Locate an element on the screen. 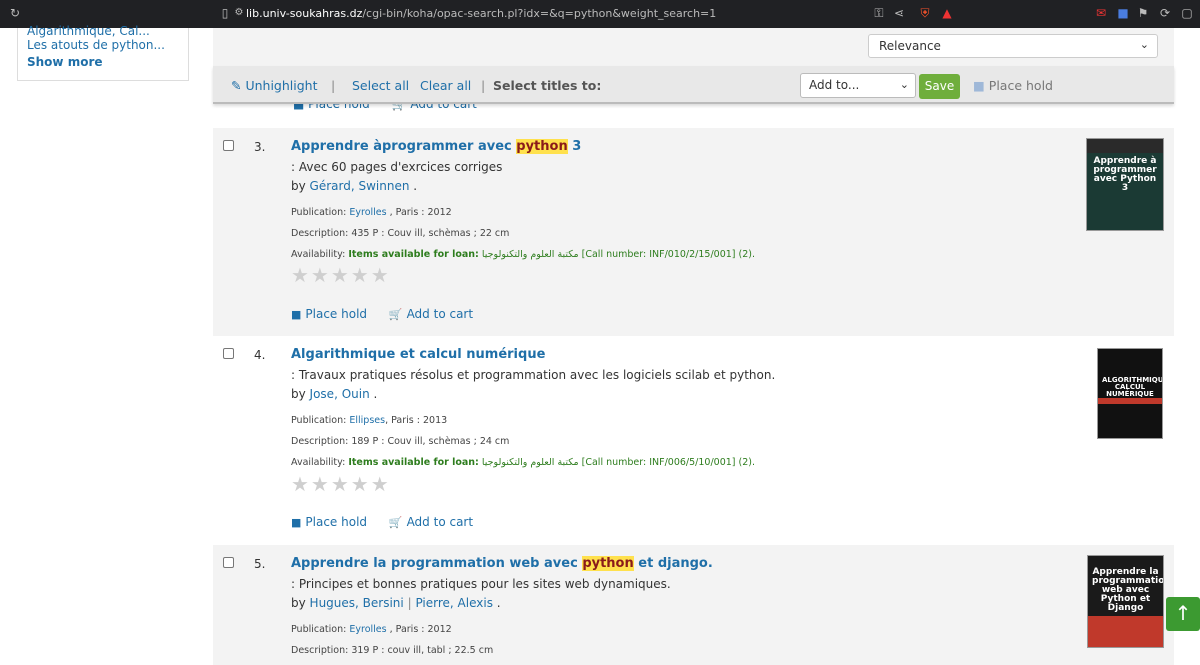 This screenshot has height=665, width=1200. brave-shield-icon: ⛨ is located at coordinates (925, 13).